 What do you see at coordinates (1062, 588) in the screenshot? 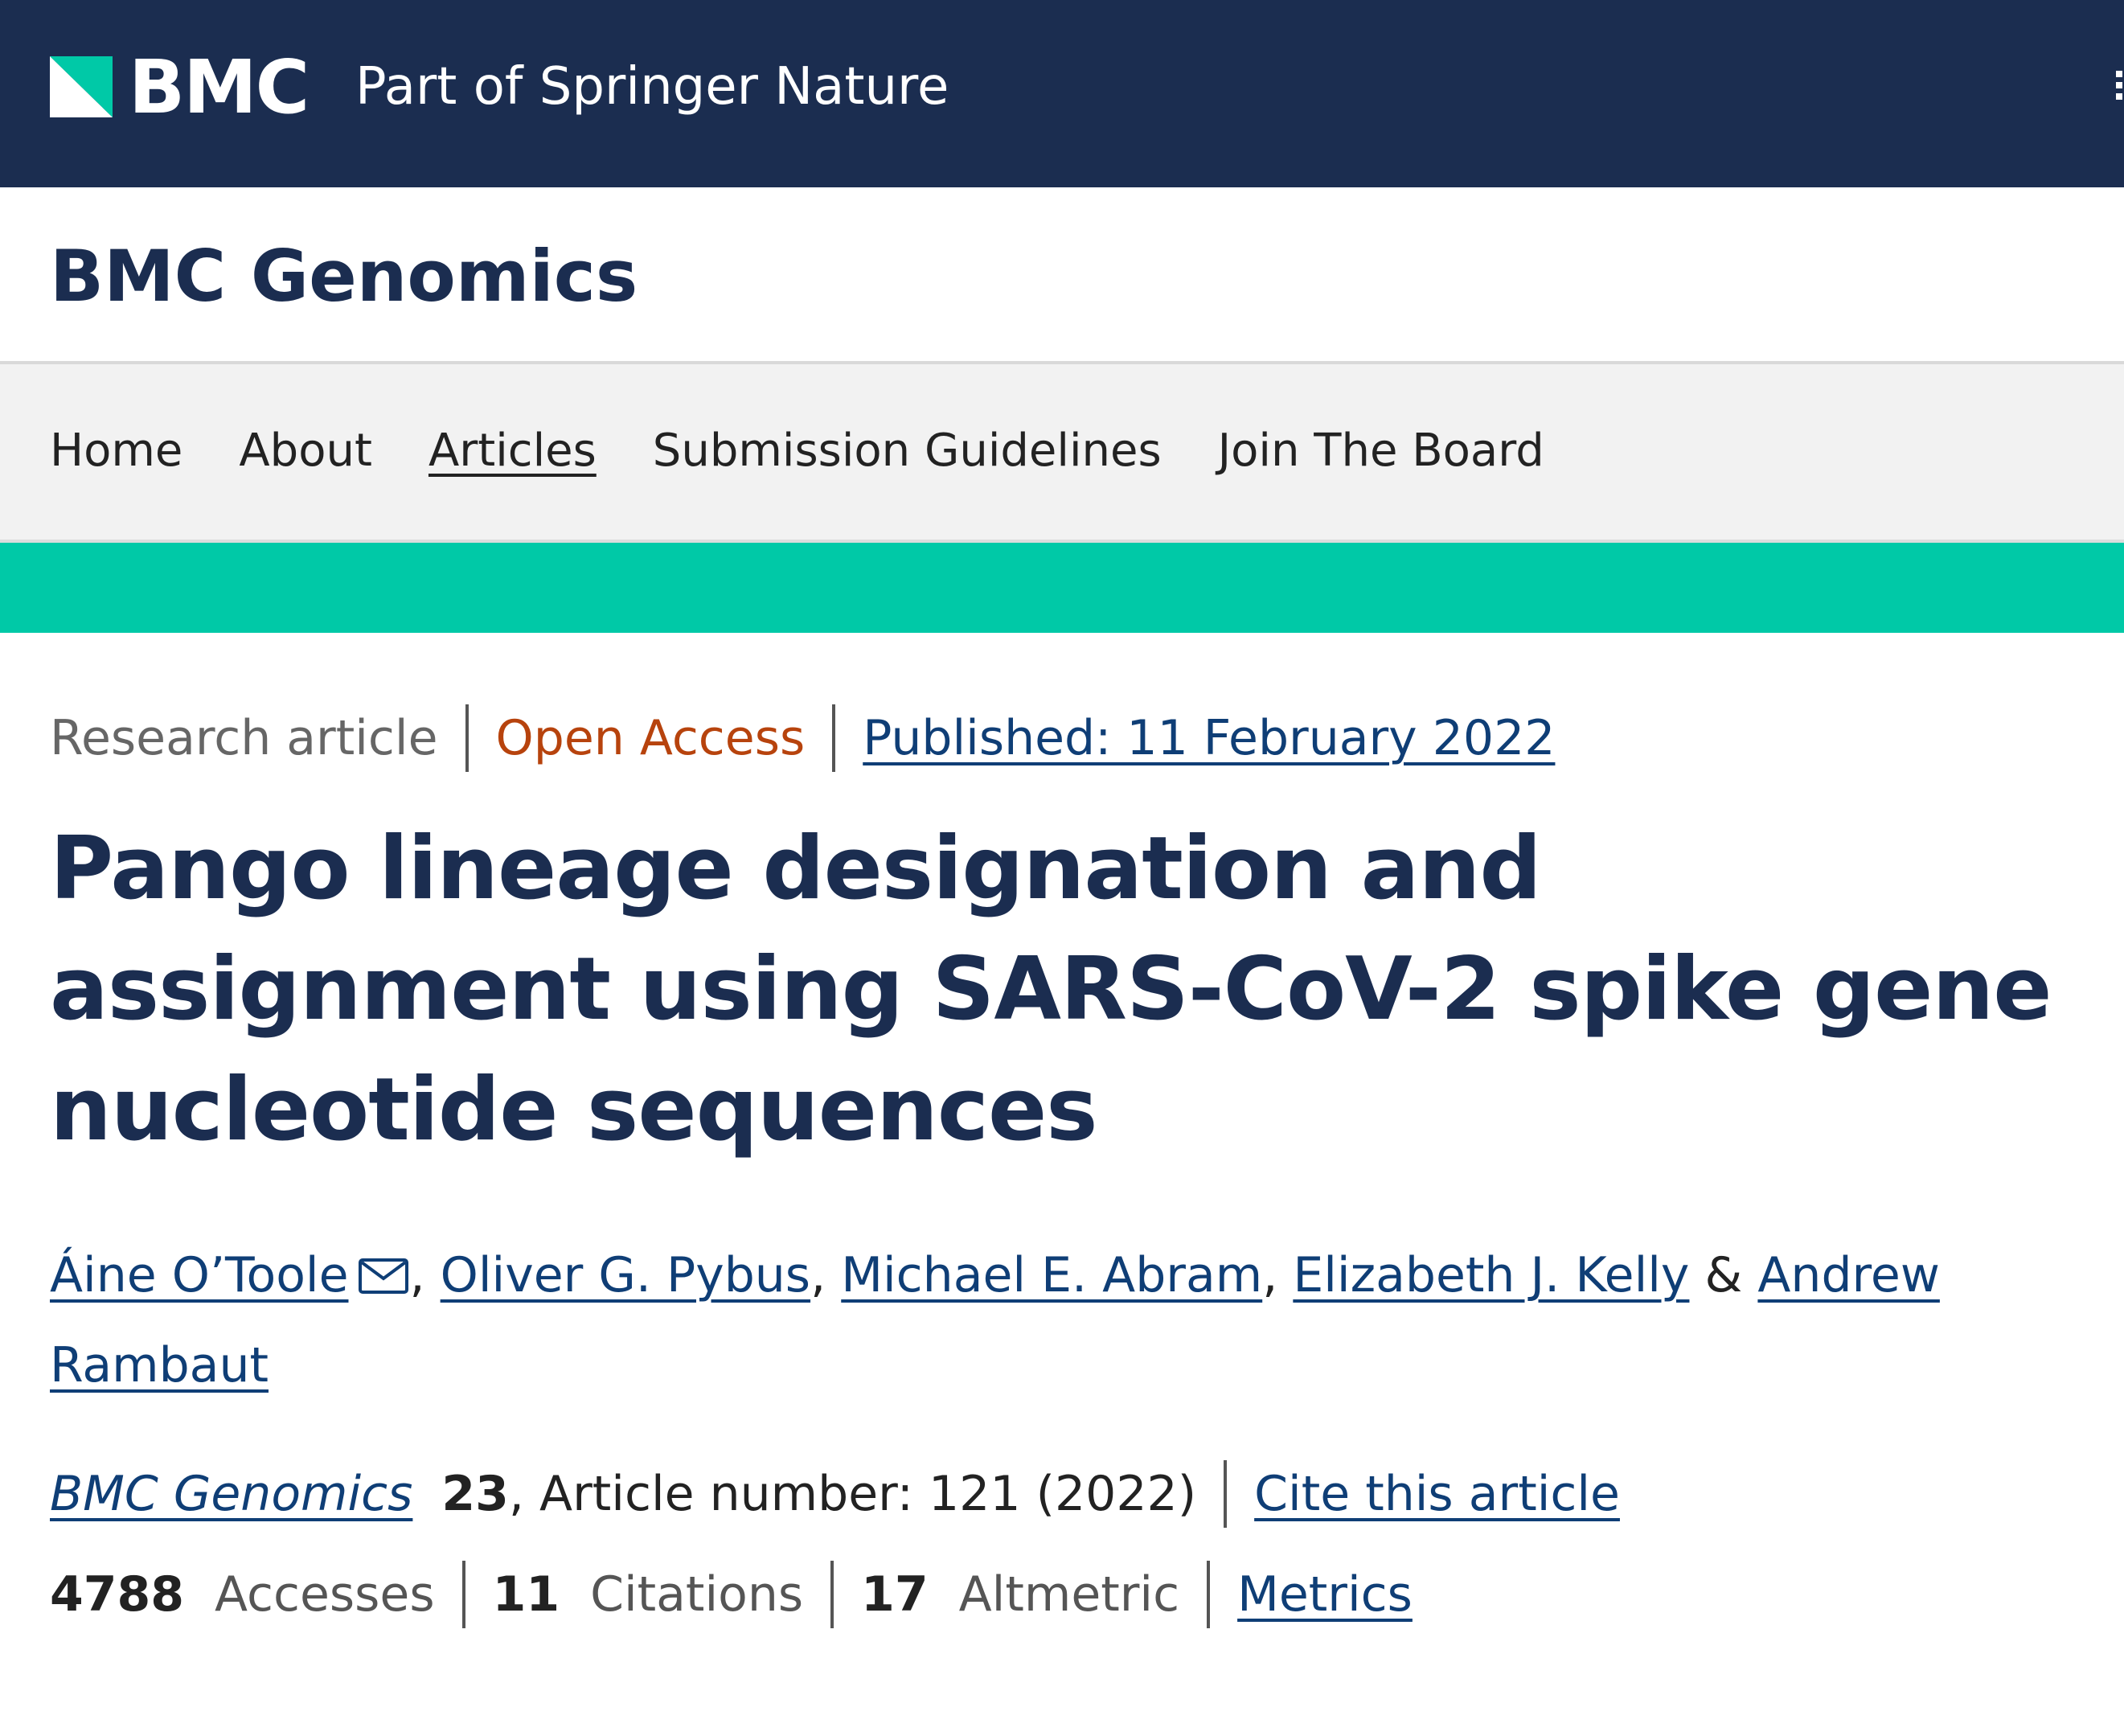
I see `accent-stripe` at bounding box center [1062, 588].